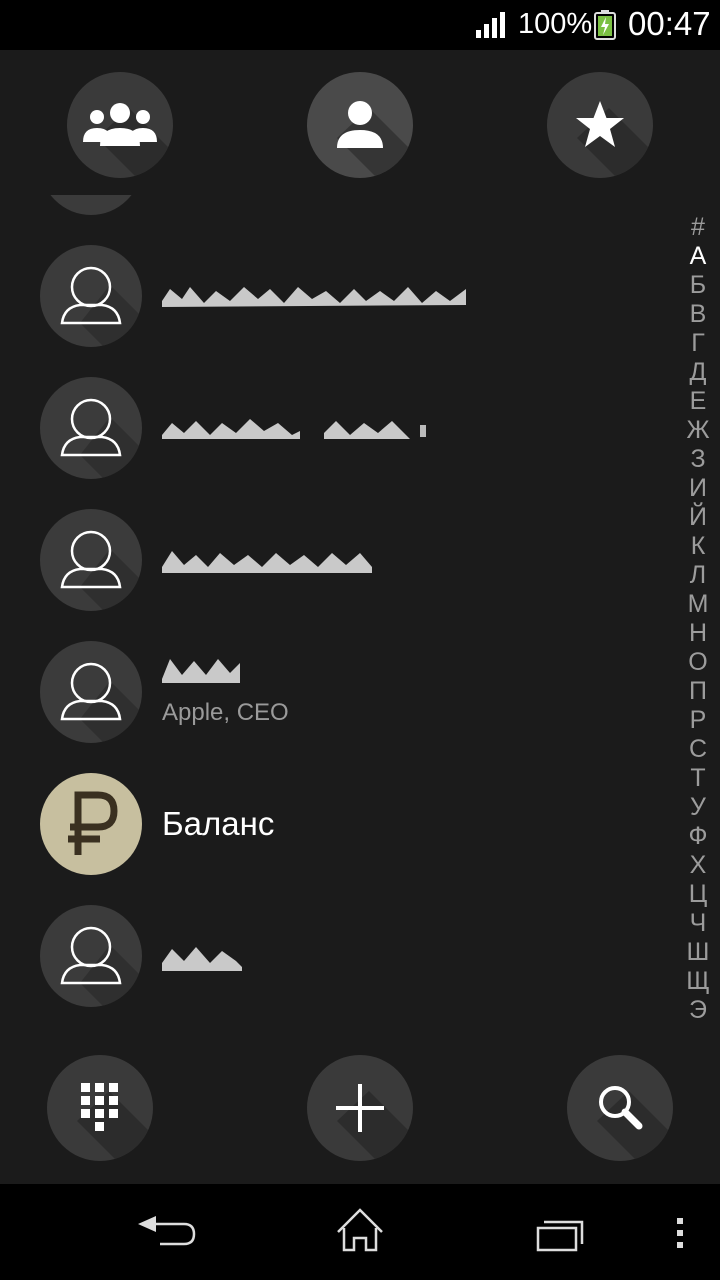  Describe the element at coordinates (490, 25) in the screenshot. I see `signal-icon` at that location.